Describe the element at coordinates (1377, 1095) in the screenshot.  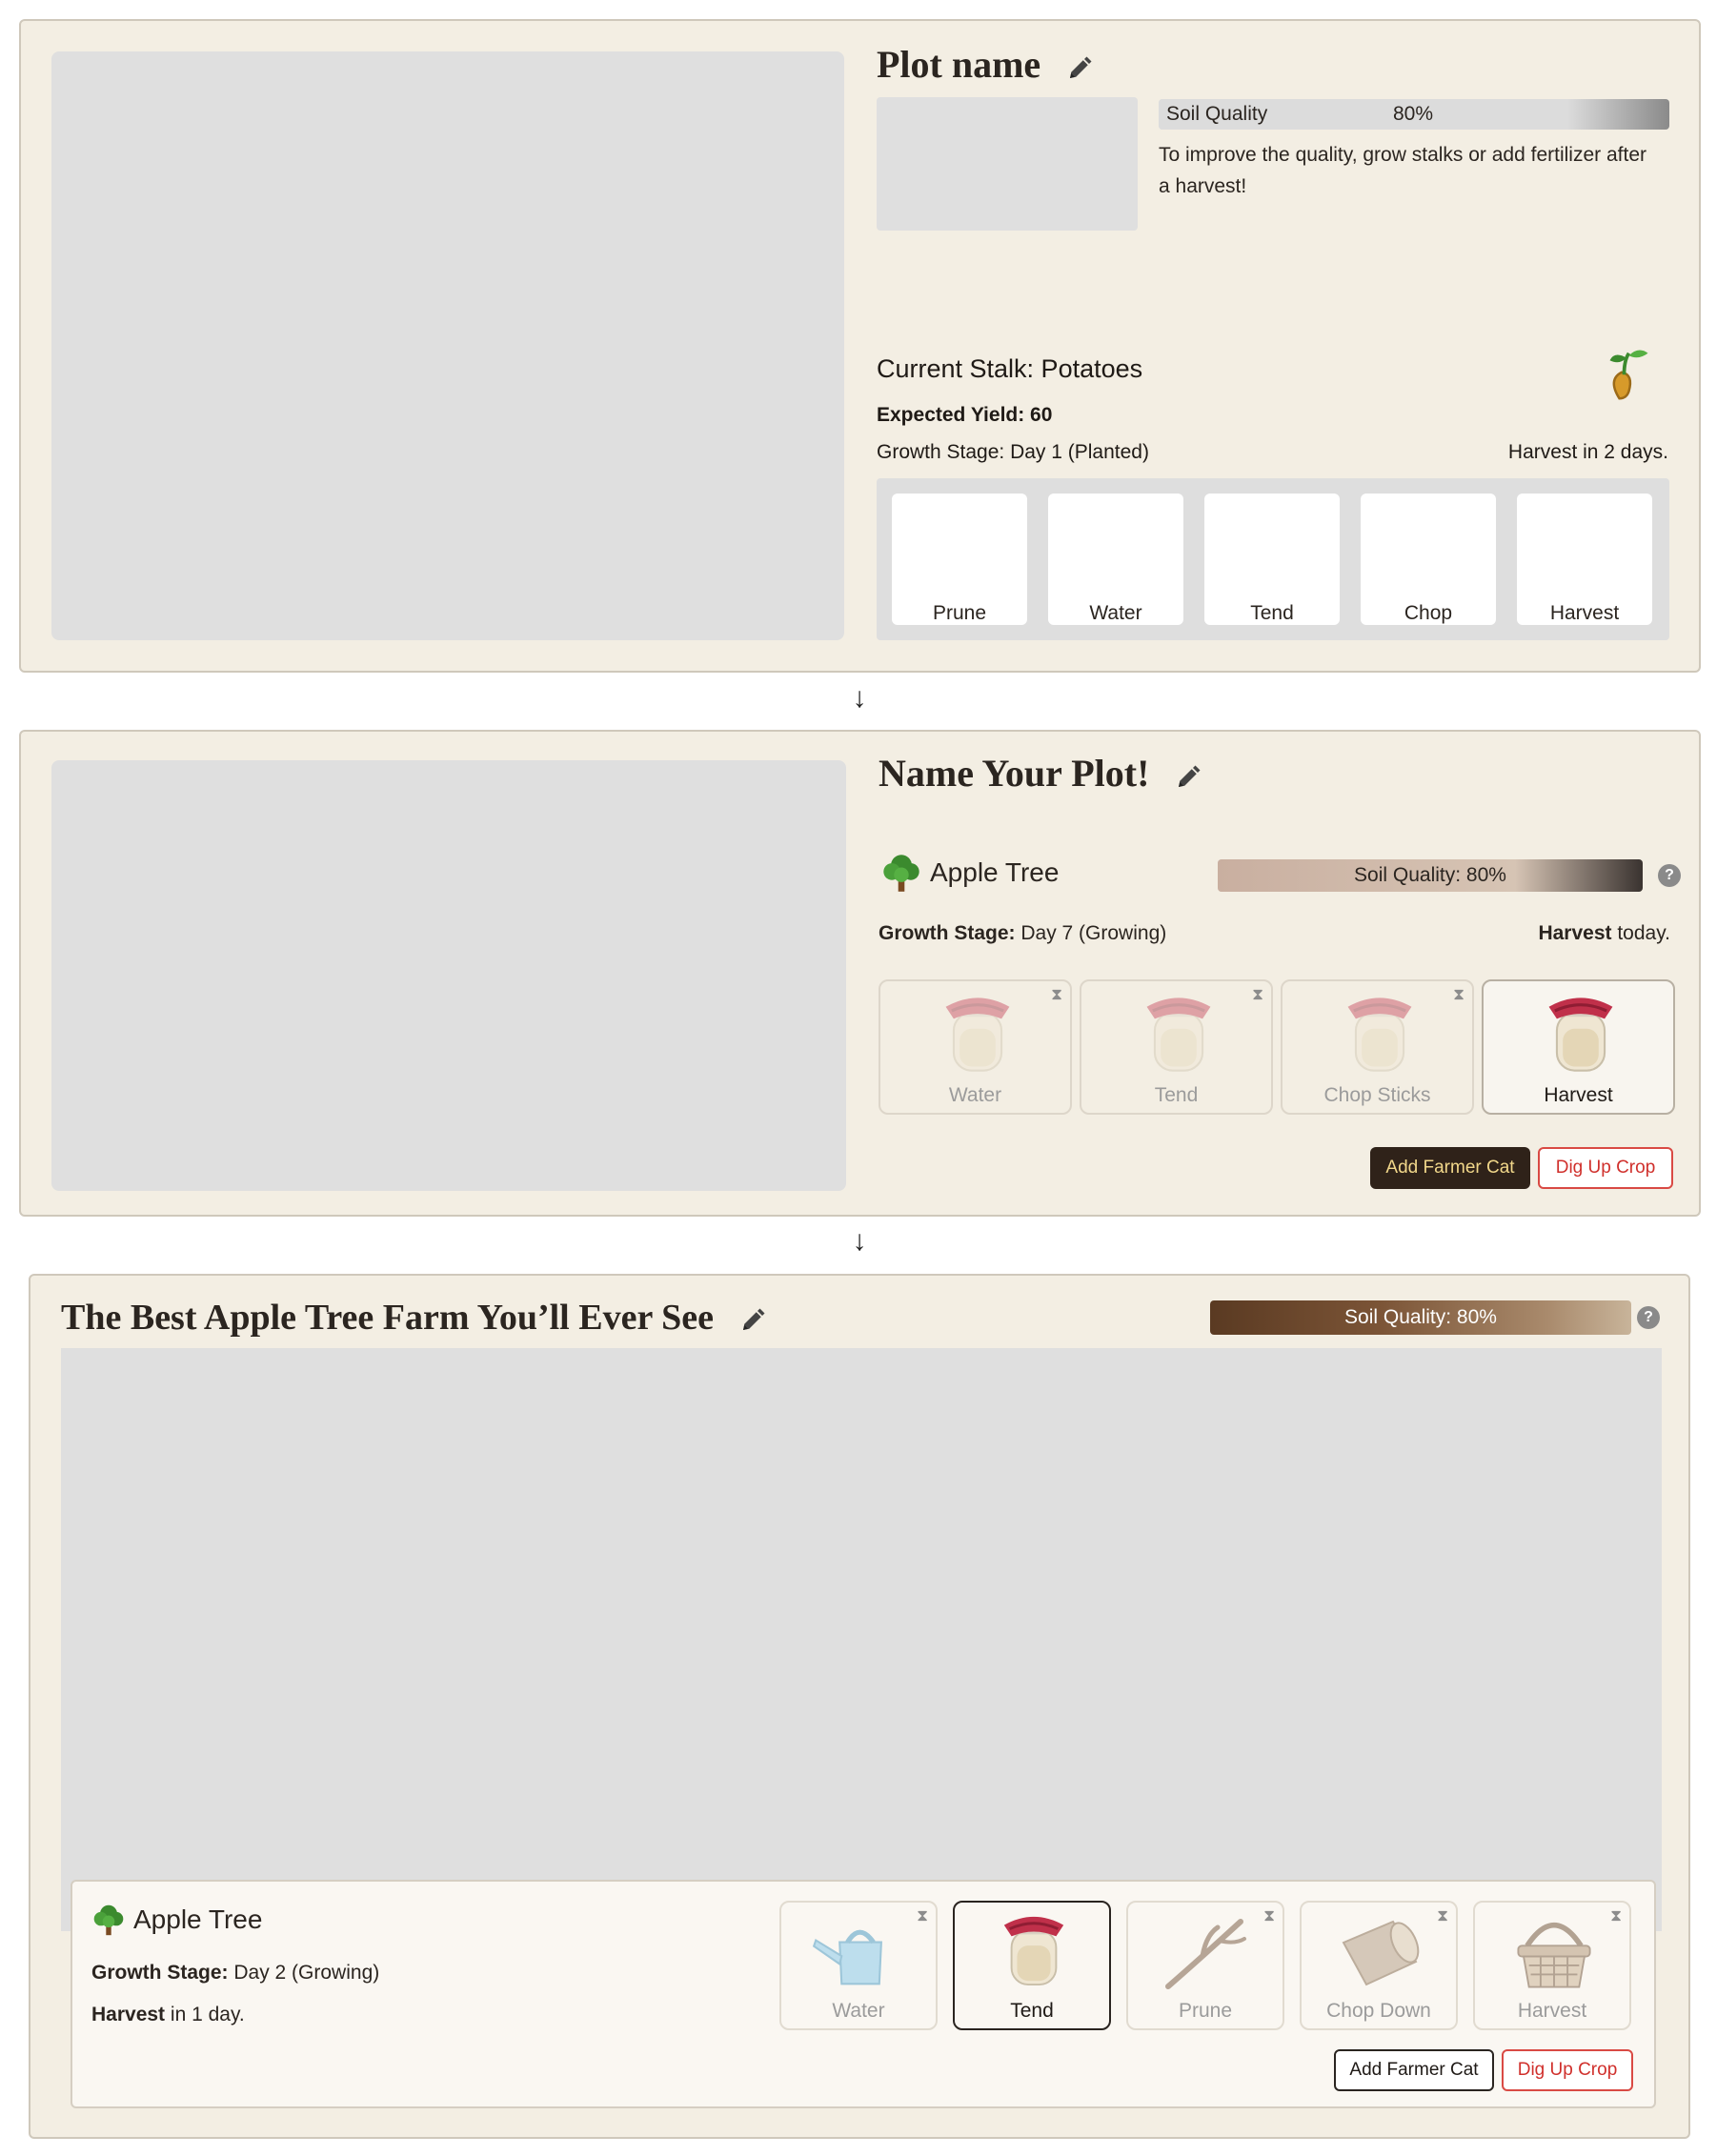
I see `chop-sticks-label: Chop Sticks` at that location.